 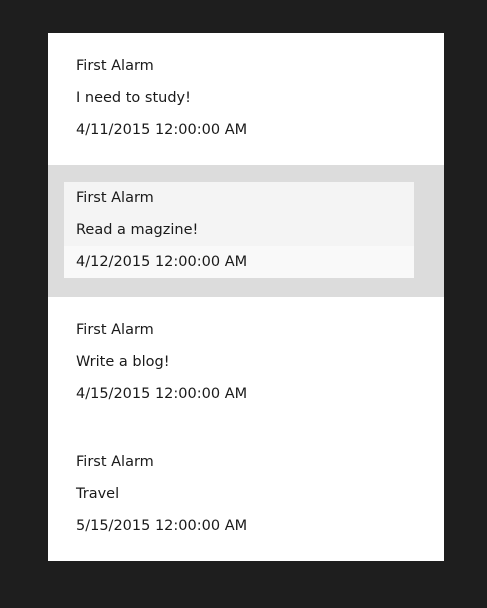 I want to click on alarm-datetime: 4/11/2015 12:00:00 AM, so click(x=162, y=130).